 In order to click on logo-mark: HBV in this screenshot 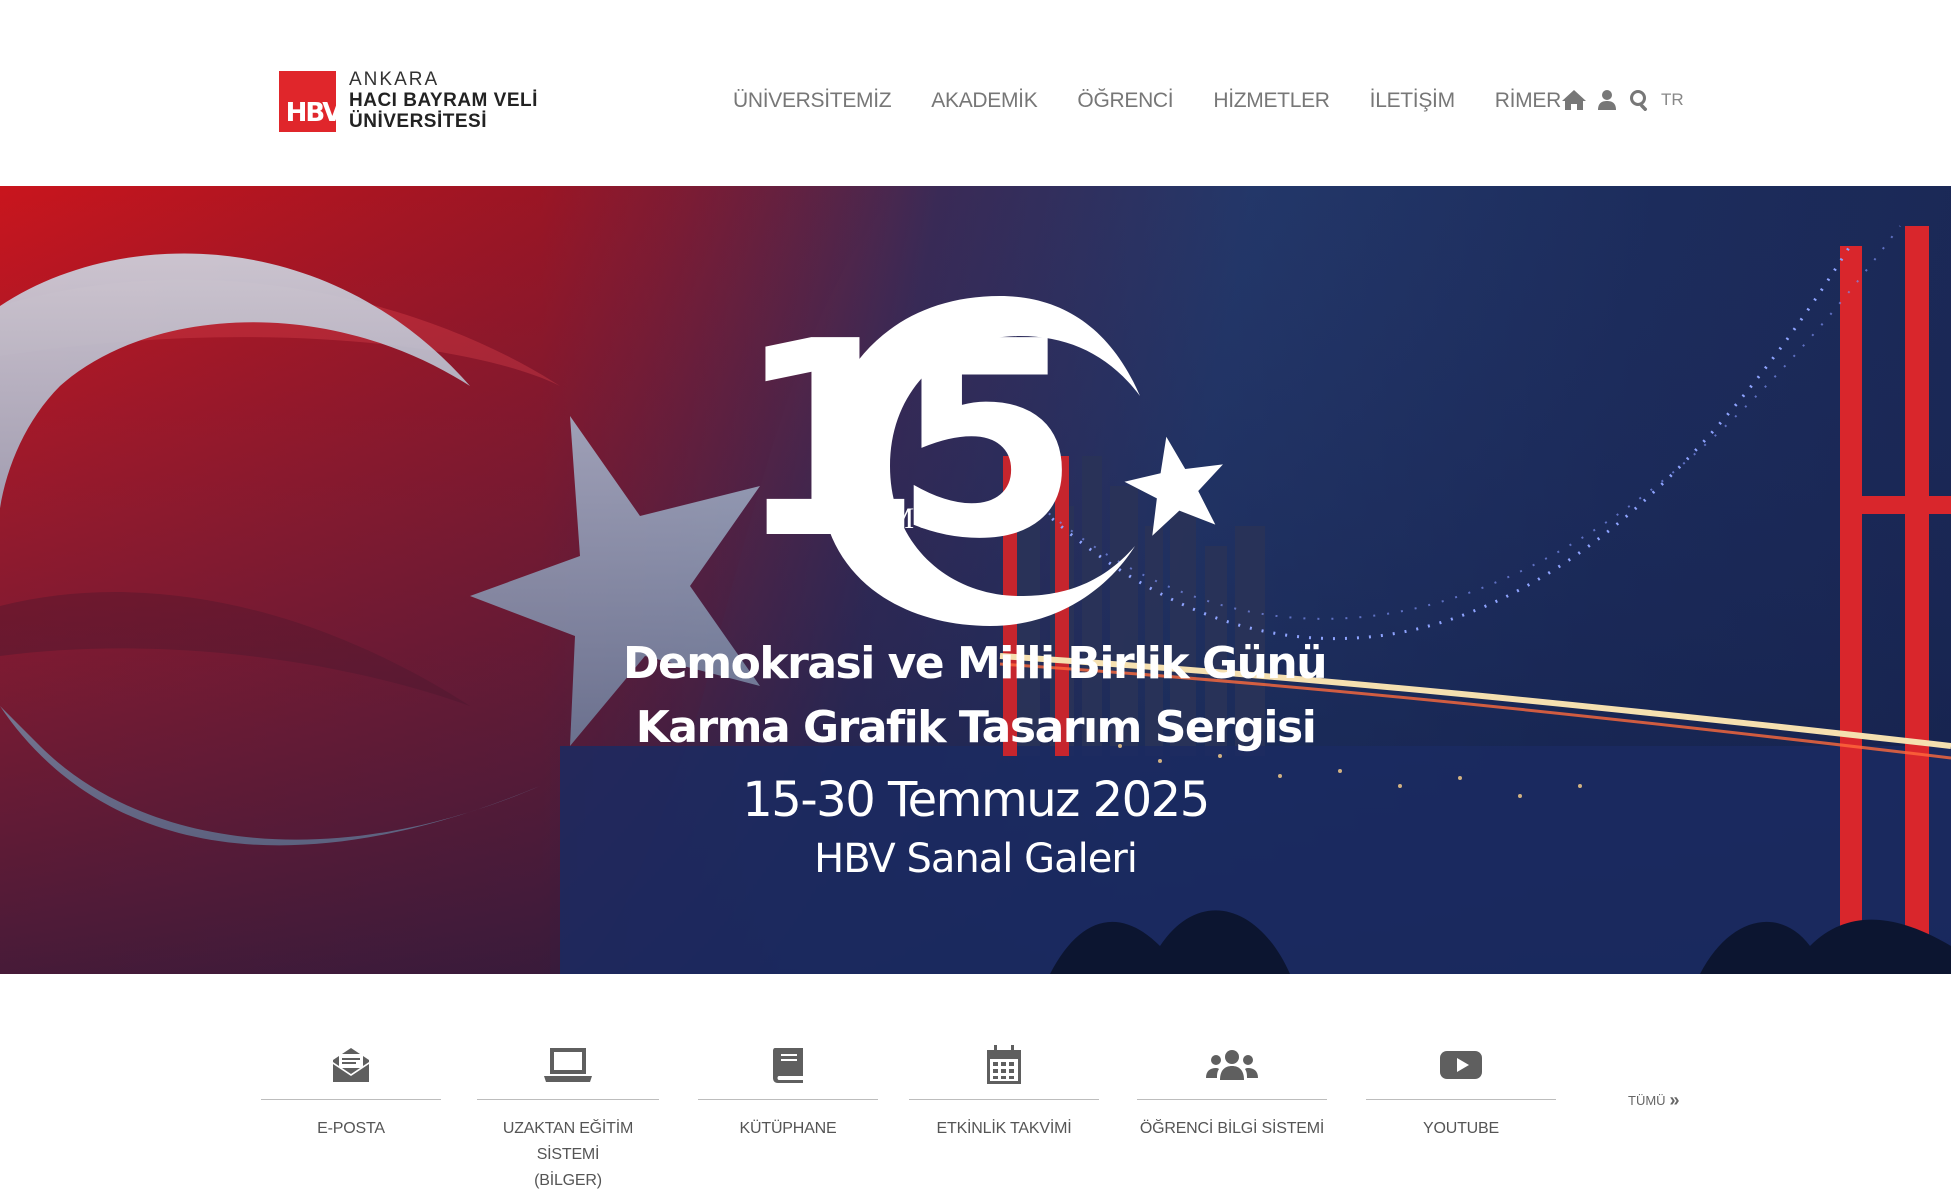, I will do `click(309, 101)`.